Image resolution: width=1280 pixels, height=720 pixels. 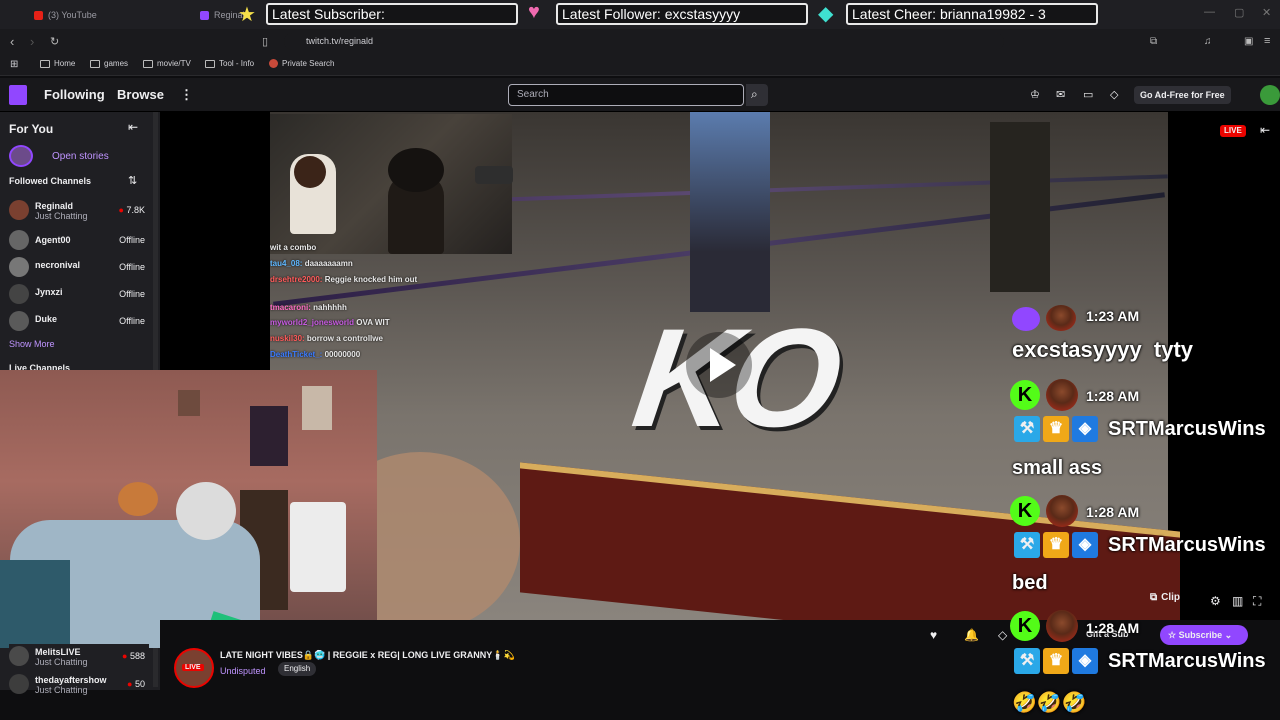 What do you see at coordinates (229, 63) in the screenshot?
I see `bookmark-tool-info: Tool - Info` at bounding box center [229, 63].